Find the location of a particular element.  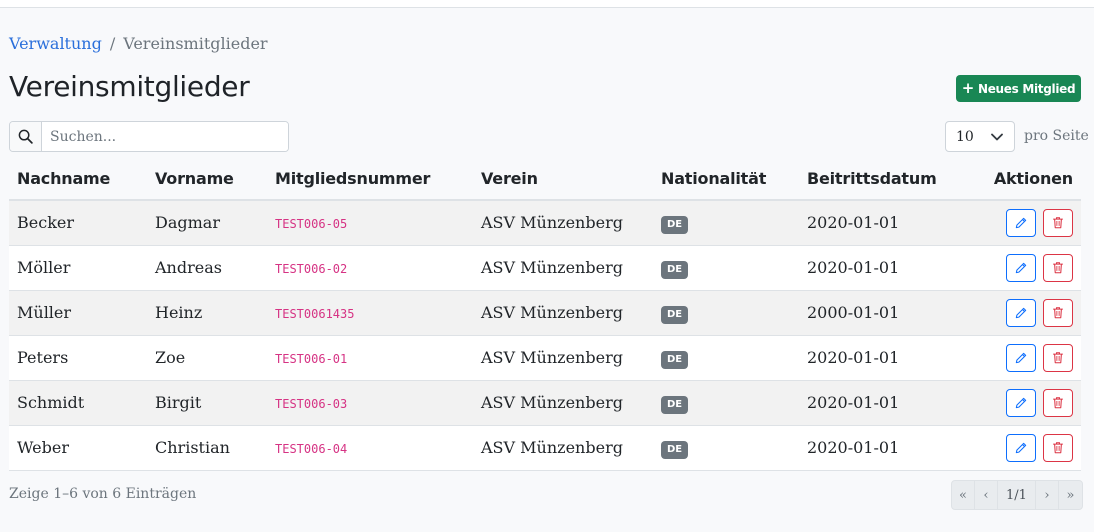

chevron-down-icon is located at coordinates (997, 137).